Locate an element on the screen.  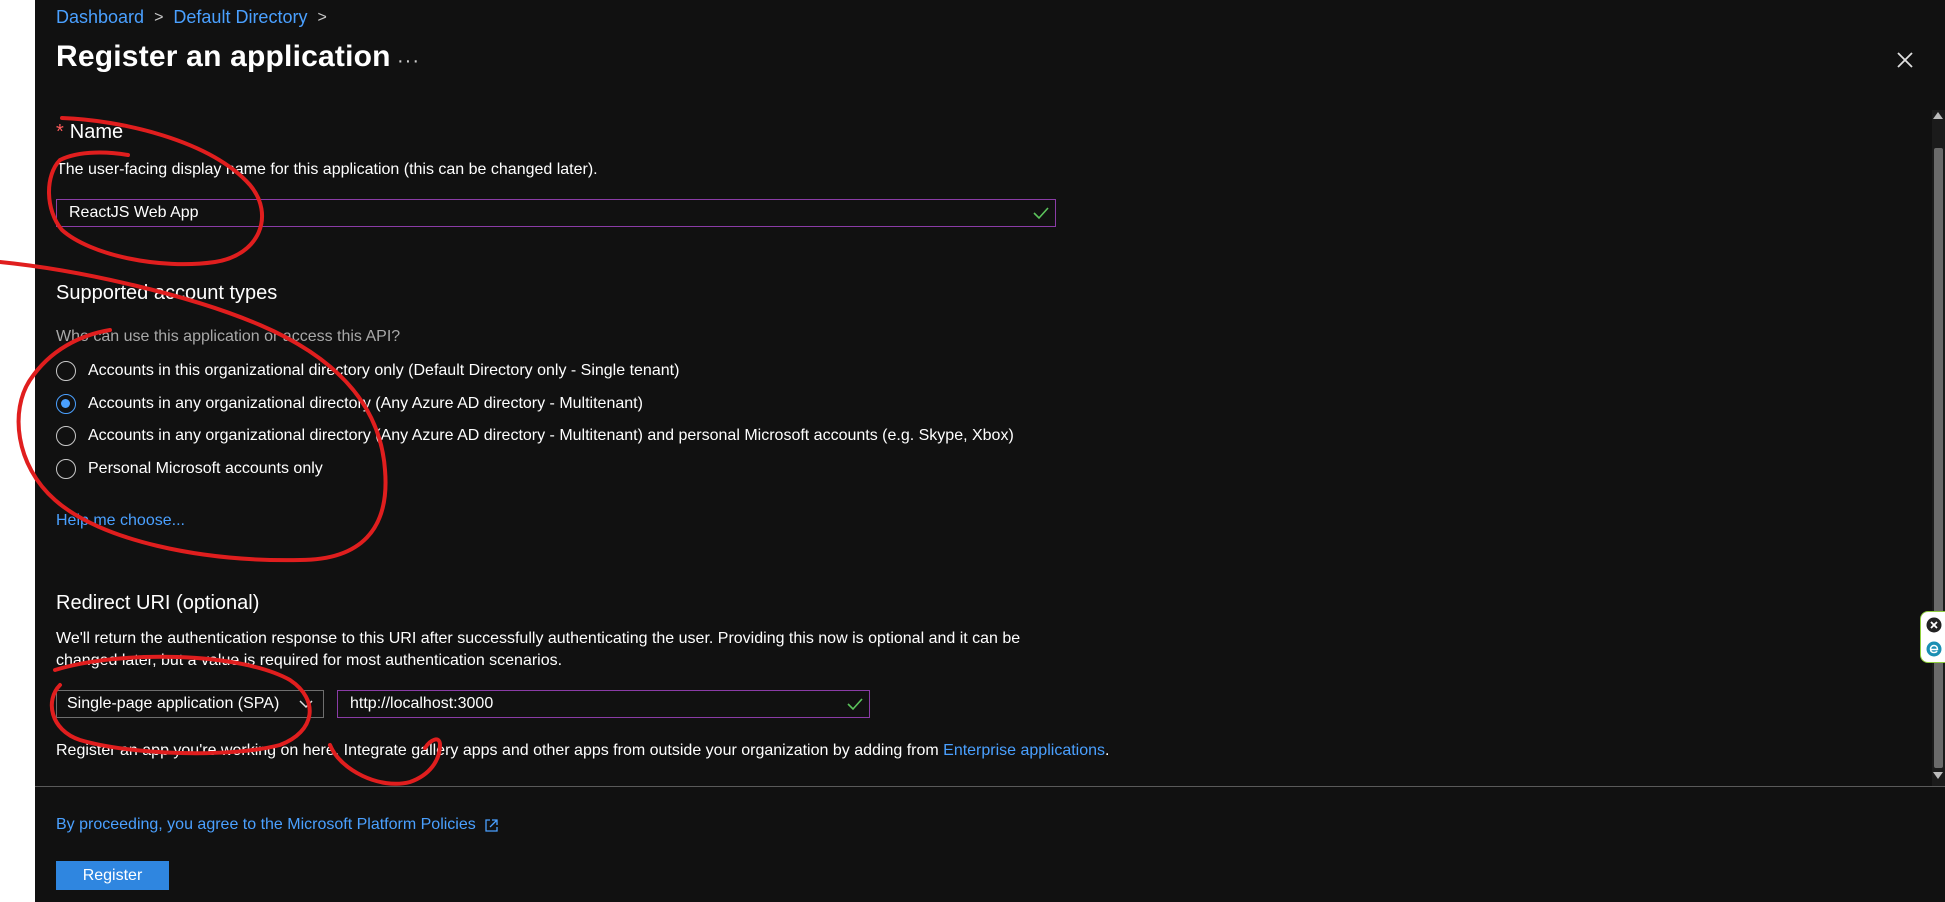
name-heading: * Name is located at coordinates (89, 132).